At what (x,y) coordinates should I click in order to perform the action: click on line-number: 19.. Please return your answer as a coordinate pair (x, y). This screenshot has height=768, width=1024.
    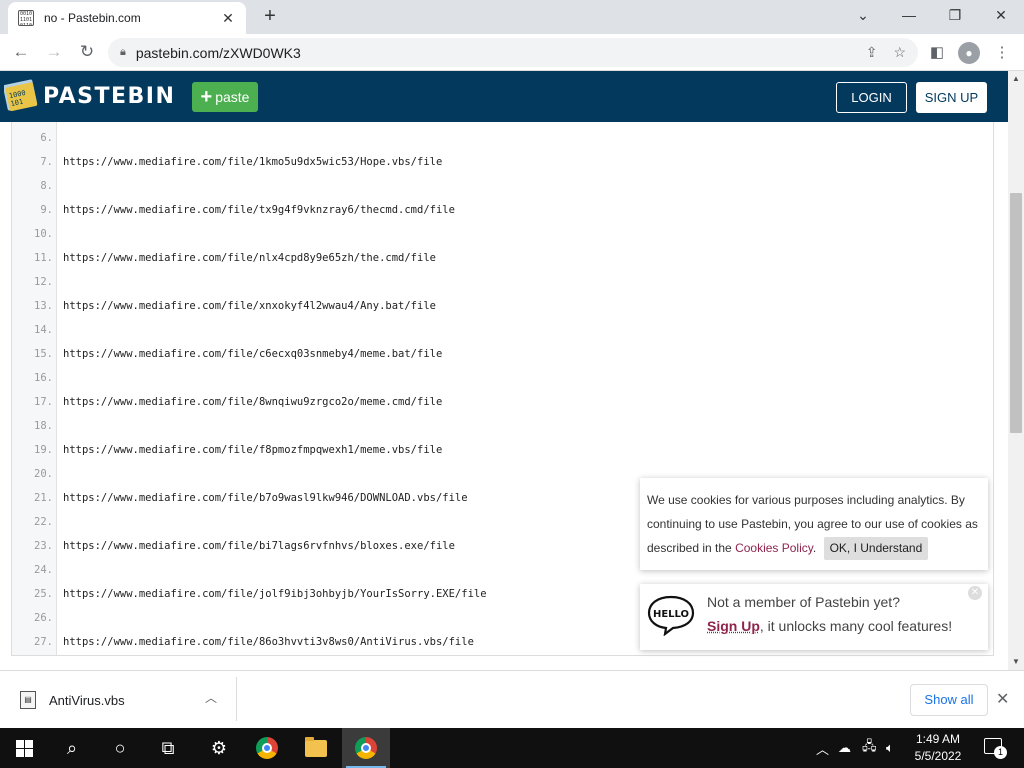
    Looking at the image, I should click on (43, 450).